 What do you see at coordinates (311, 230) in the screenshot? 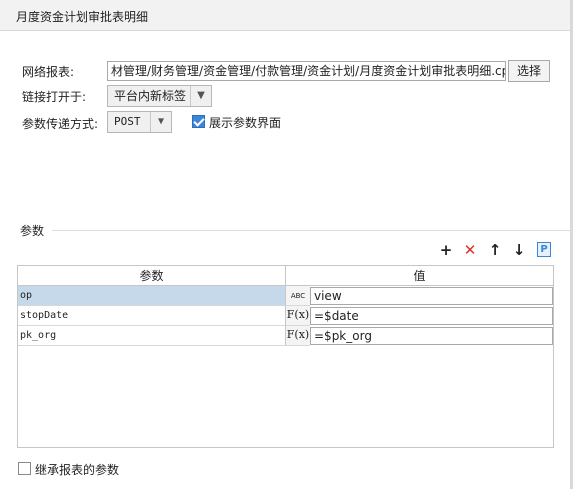
I see `group-divider` at bounding box center [311, 230].